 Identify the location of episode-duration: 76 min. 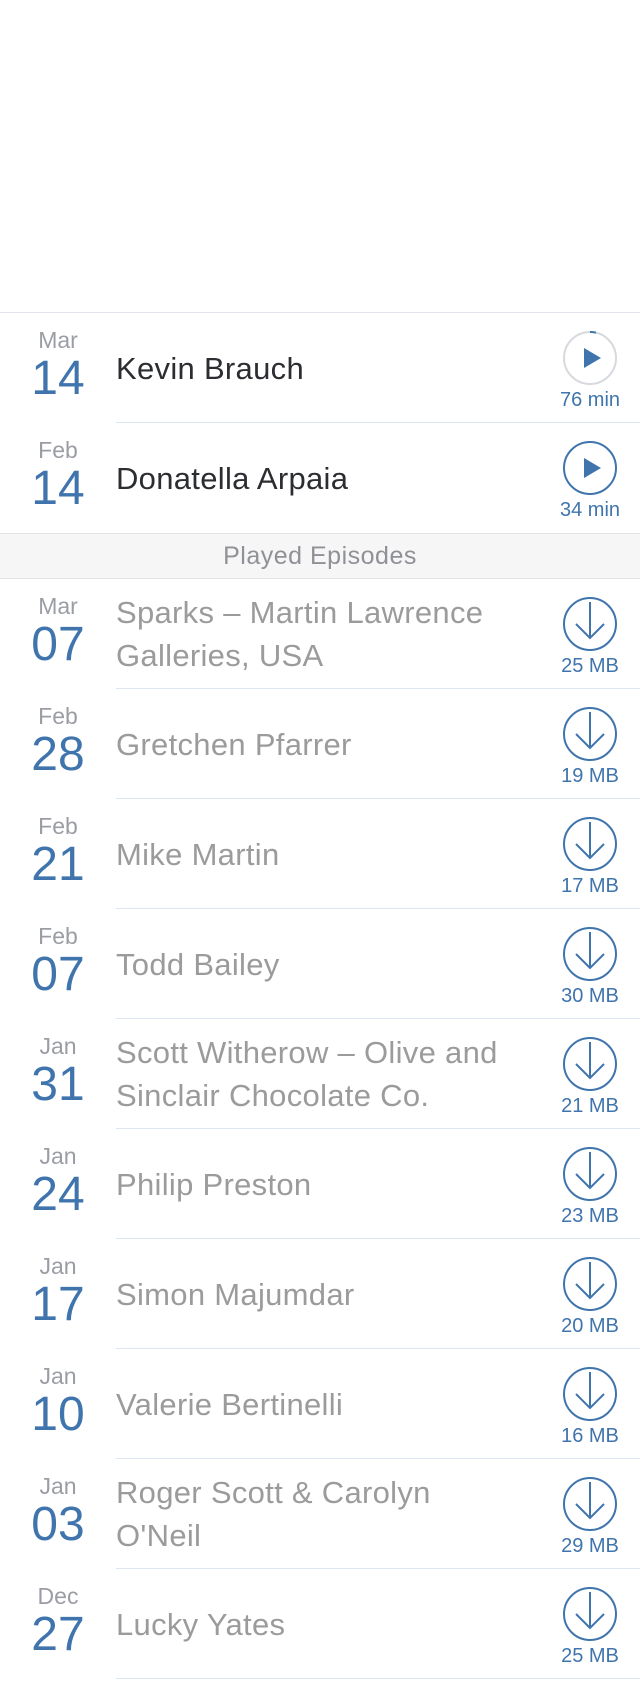
(590, 400).